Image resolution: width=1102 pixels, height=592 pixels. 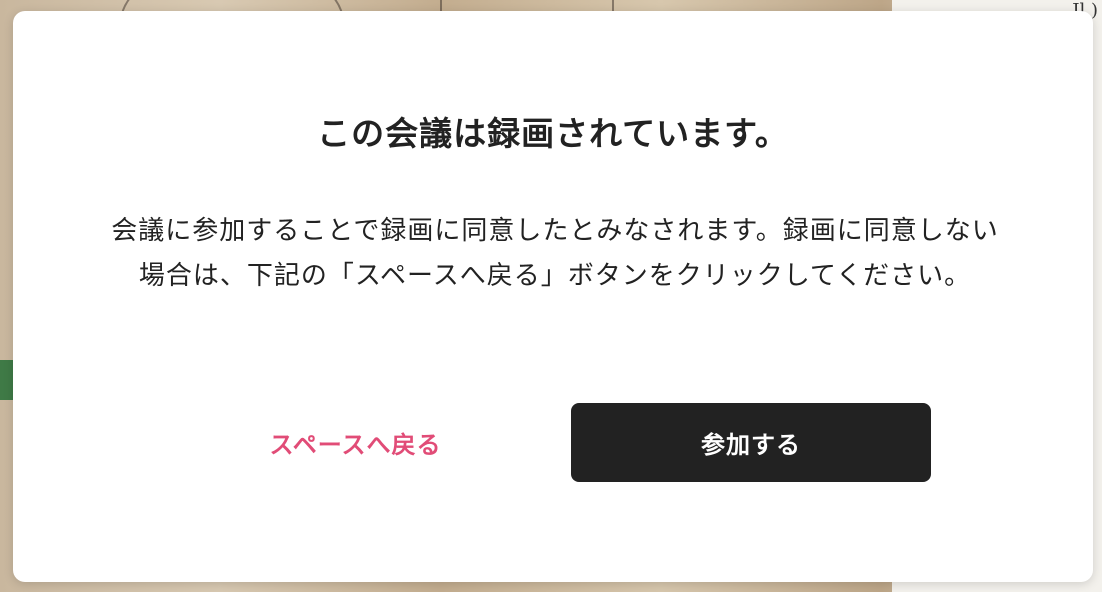 I want to click on modal-title: この会議は録画されています。, so click(x=553, y=133).